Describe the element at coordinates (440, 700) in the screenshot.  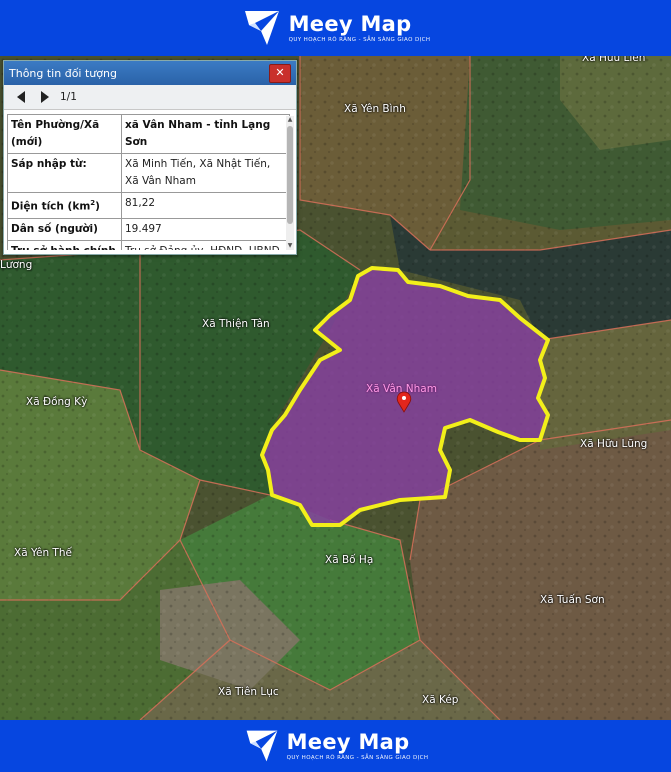
I see `place-label-kep: Xã Kép` at that location.